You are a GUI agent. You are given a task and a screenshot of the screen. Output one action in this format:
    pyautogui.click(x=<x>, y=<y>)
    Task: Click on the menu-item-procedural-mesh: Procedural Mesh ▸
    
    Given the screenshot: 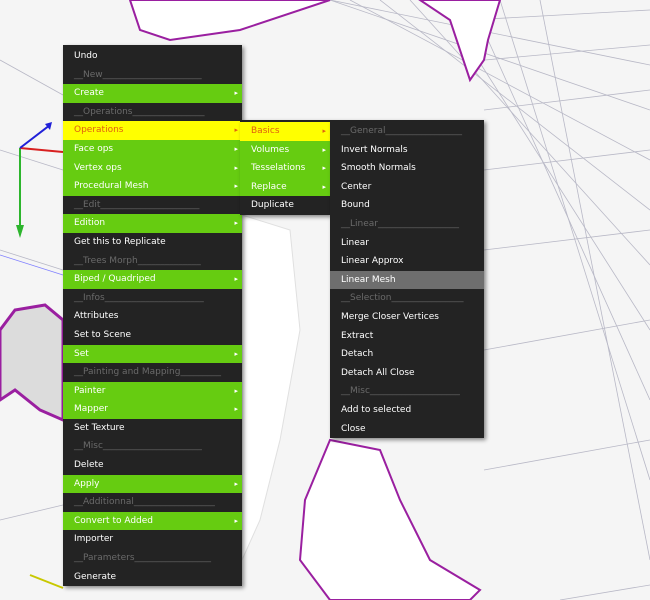 What is the action you would take?
    pyautogui.click(x=152, y=186)
    